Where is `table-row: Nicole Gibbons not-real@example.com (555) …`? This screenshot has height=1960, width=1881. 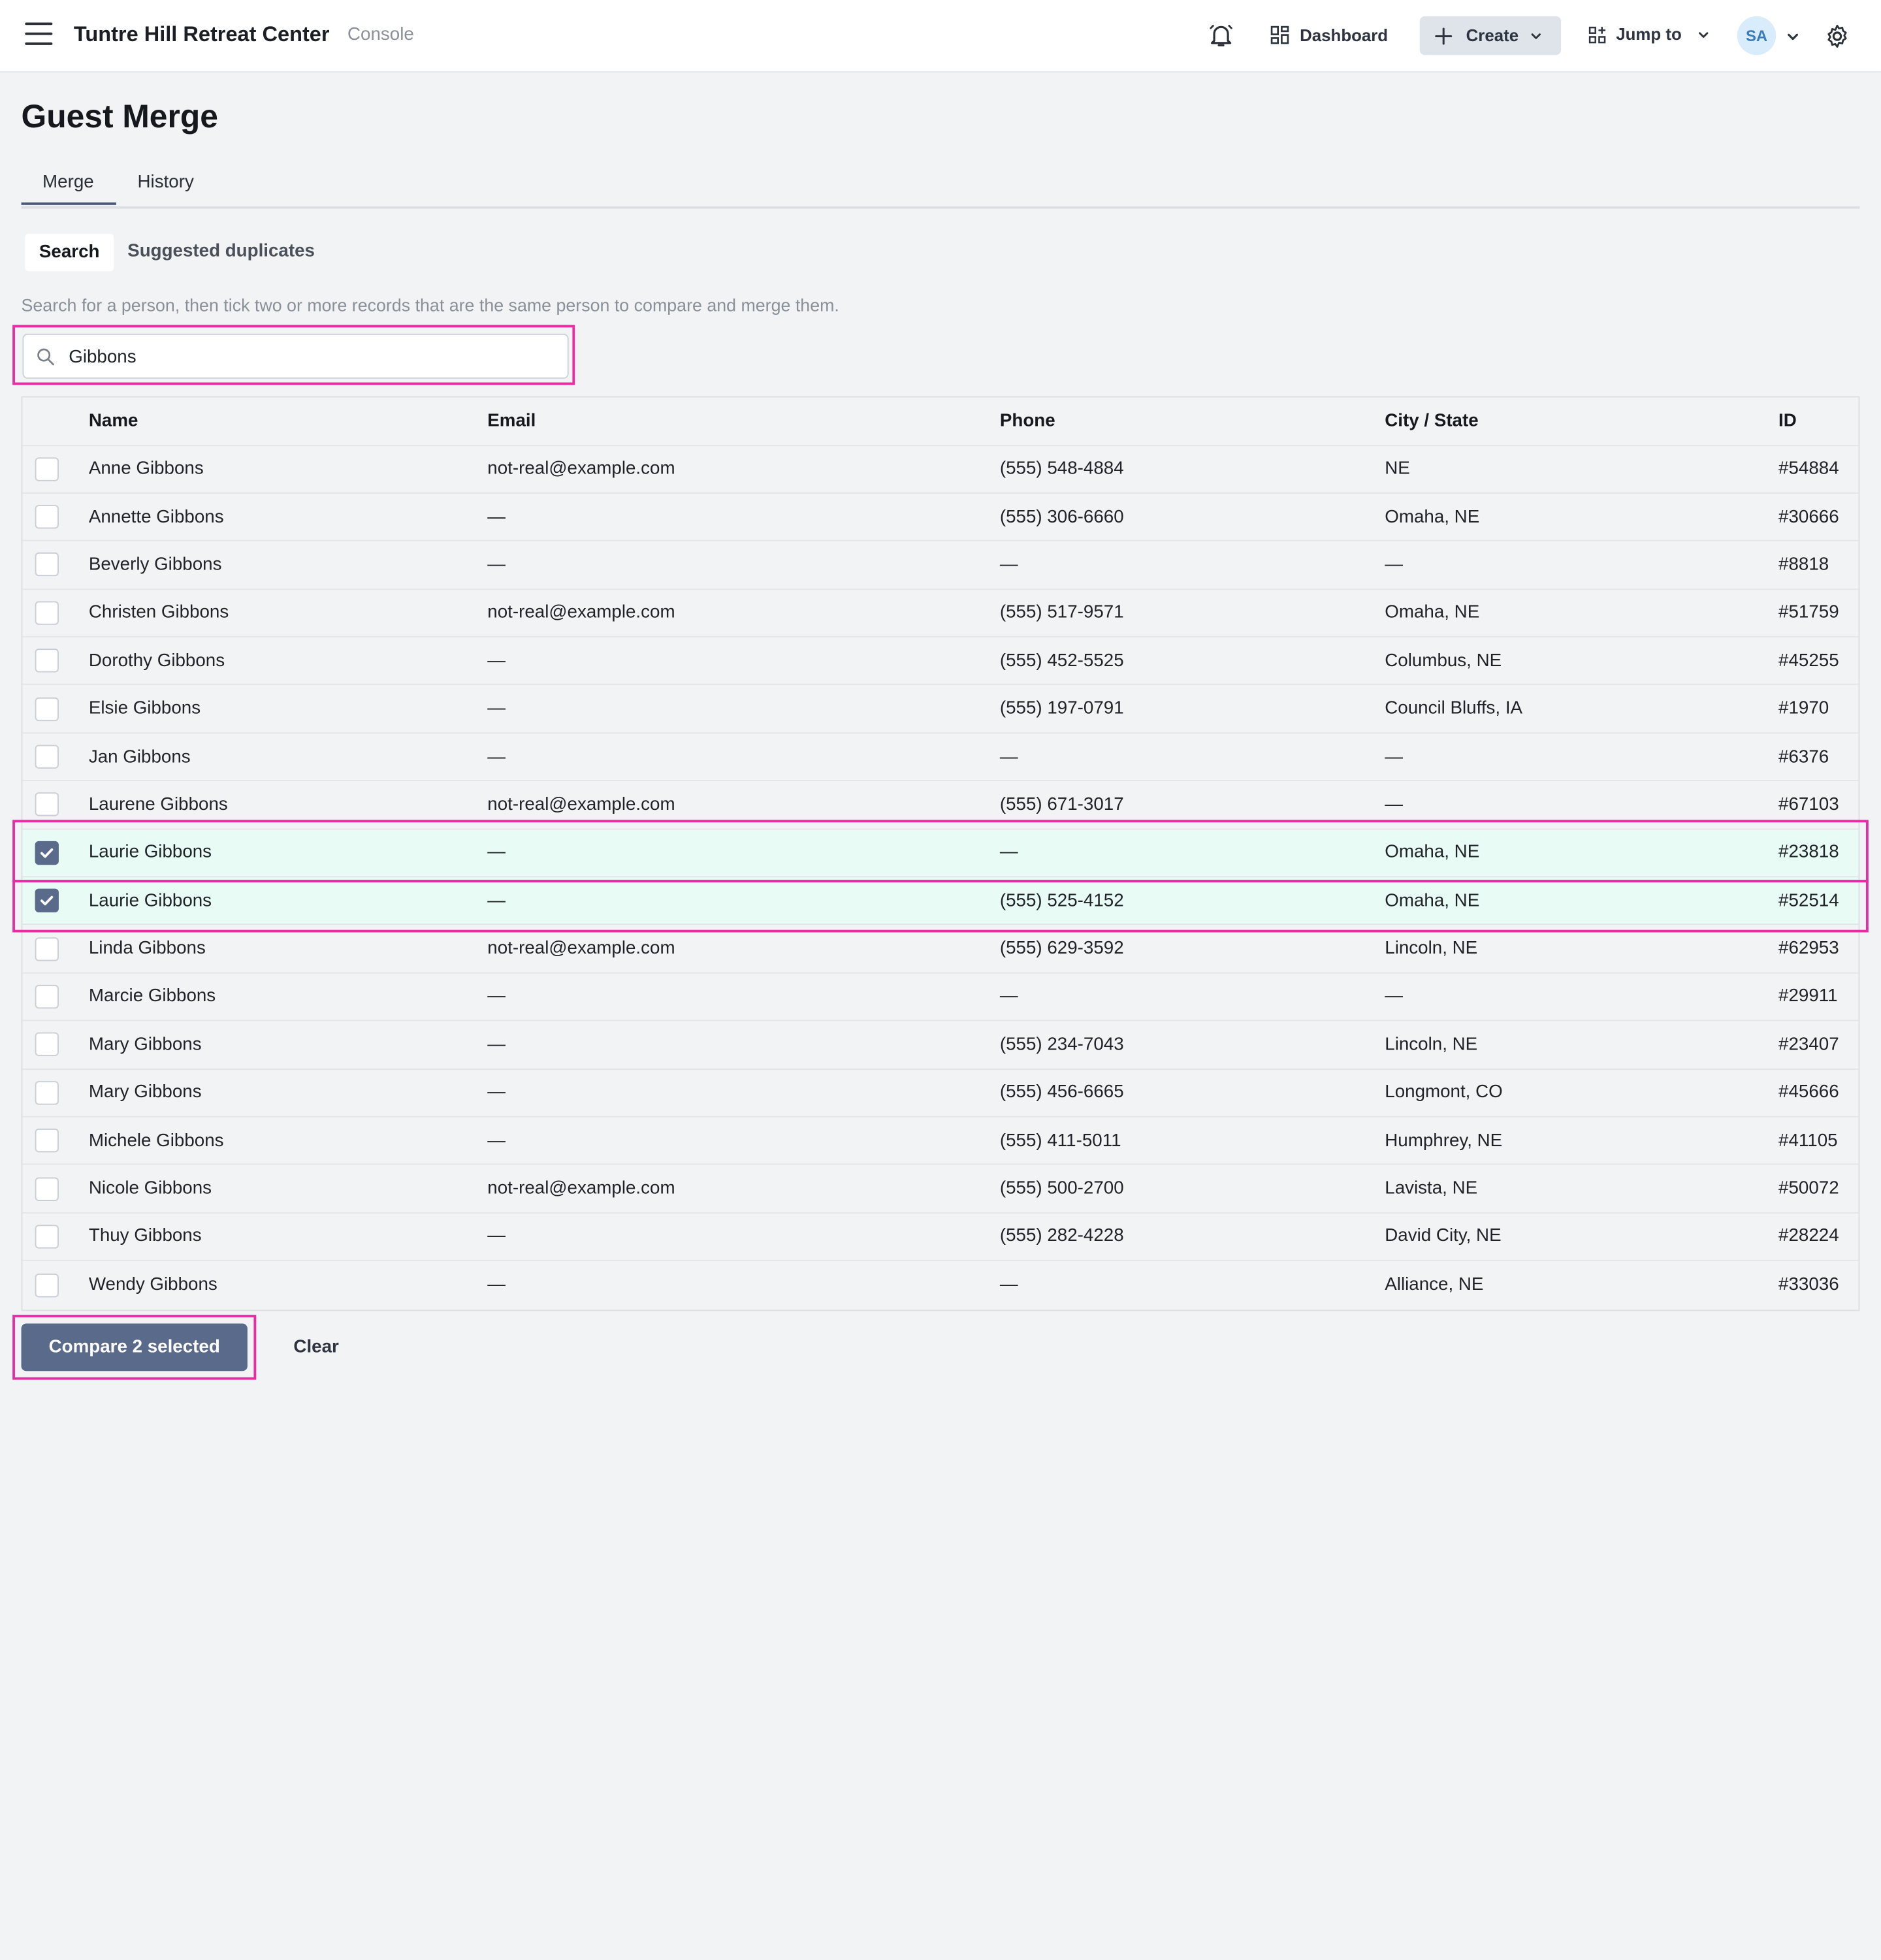
table-row: Nicole Gibbons not-real@example.com (555) … is located at coordinates (940, 1189).